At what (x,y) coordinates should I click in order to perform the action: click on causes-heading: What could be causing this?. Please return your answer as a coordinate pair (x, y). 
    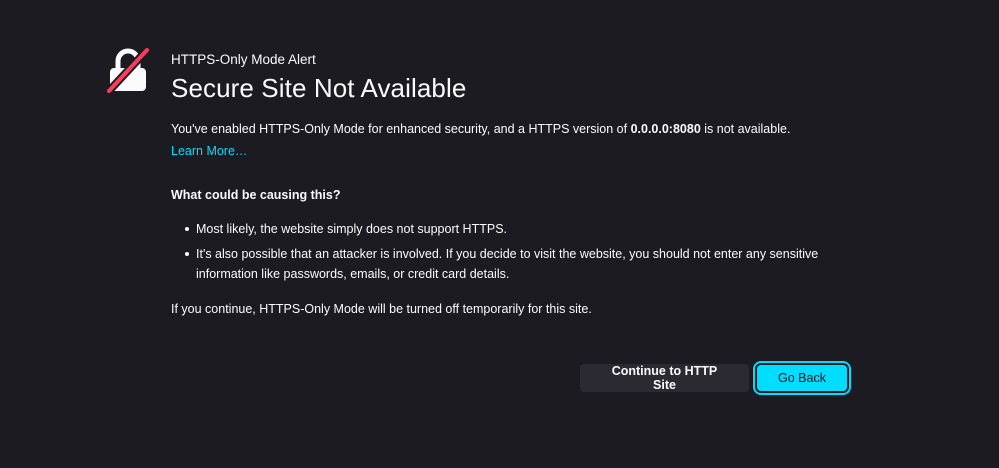
    Looking at the image, I should click on (256, 195).